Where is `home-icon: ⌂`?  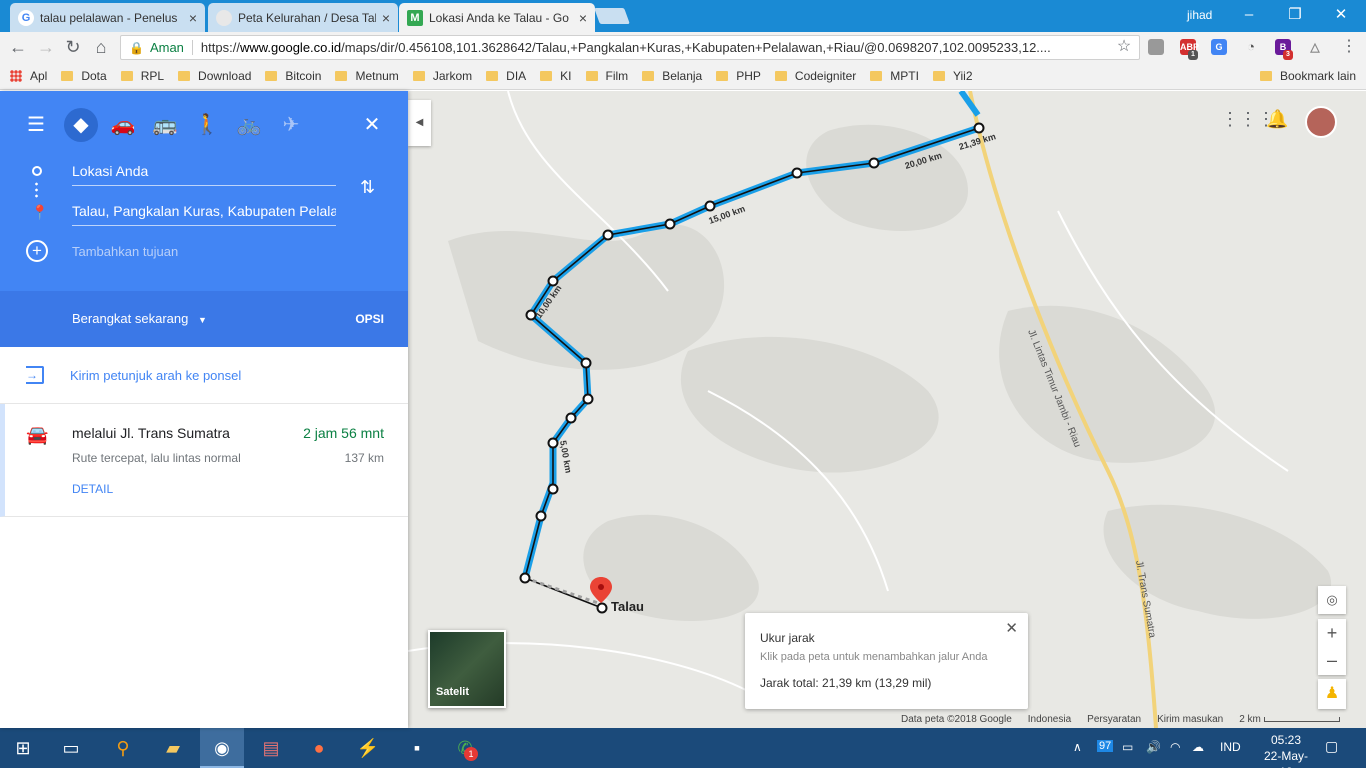 home-icon: ⌂ is located at coordinates (101, 47).